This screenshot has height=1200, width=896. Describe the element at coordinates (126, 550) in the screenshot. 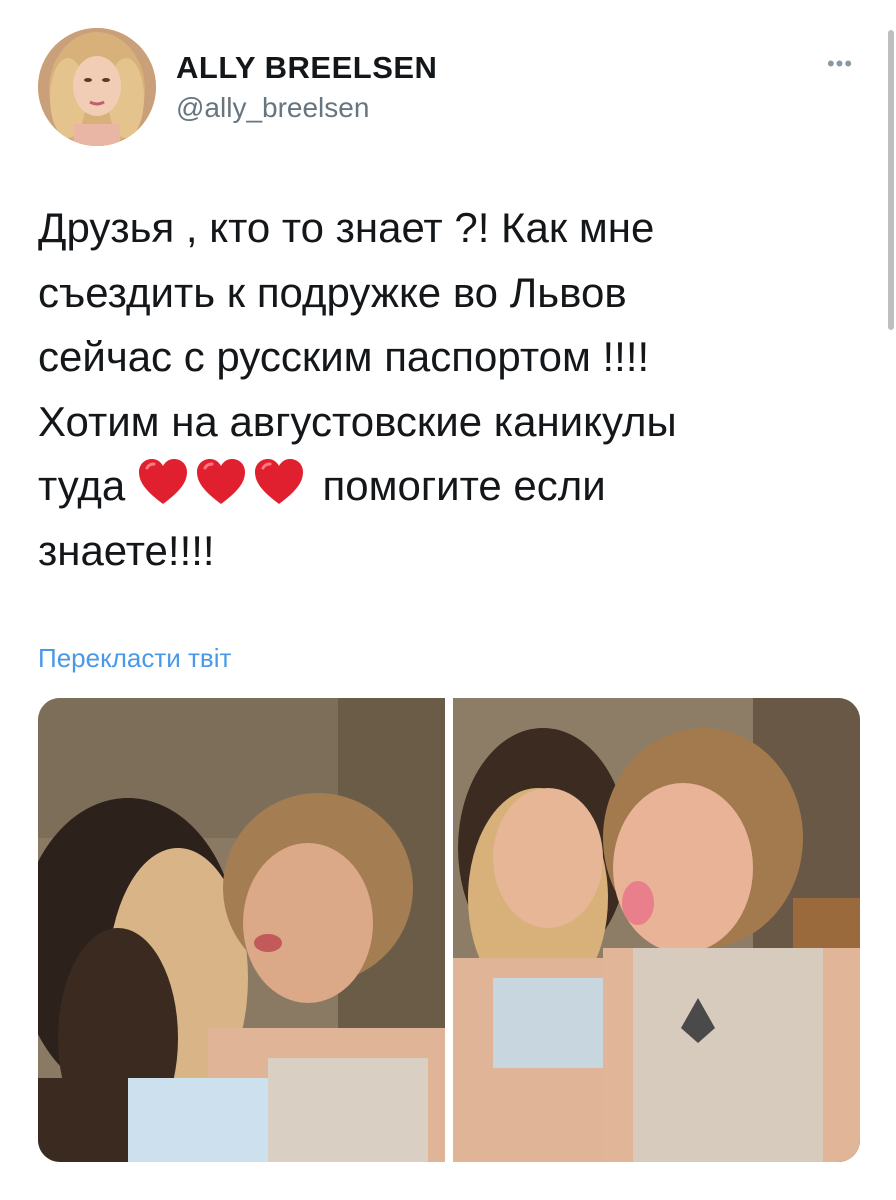

I see `tweet-text-line: знаете!!!!` at that location.